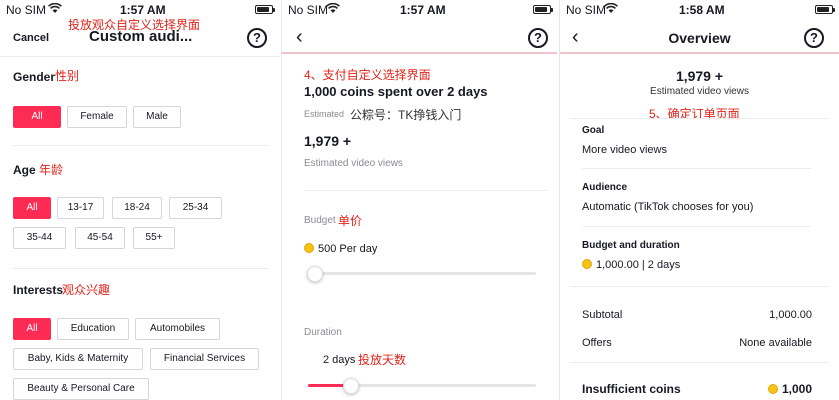 This screenshot has width=839, height=400. Describe the element at coordinates (81, 389) in the screenshot. I see `interest-beauty-chip: Beauty & Personal Care` at that location.